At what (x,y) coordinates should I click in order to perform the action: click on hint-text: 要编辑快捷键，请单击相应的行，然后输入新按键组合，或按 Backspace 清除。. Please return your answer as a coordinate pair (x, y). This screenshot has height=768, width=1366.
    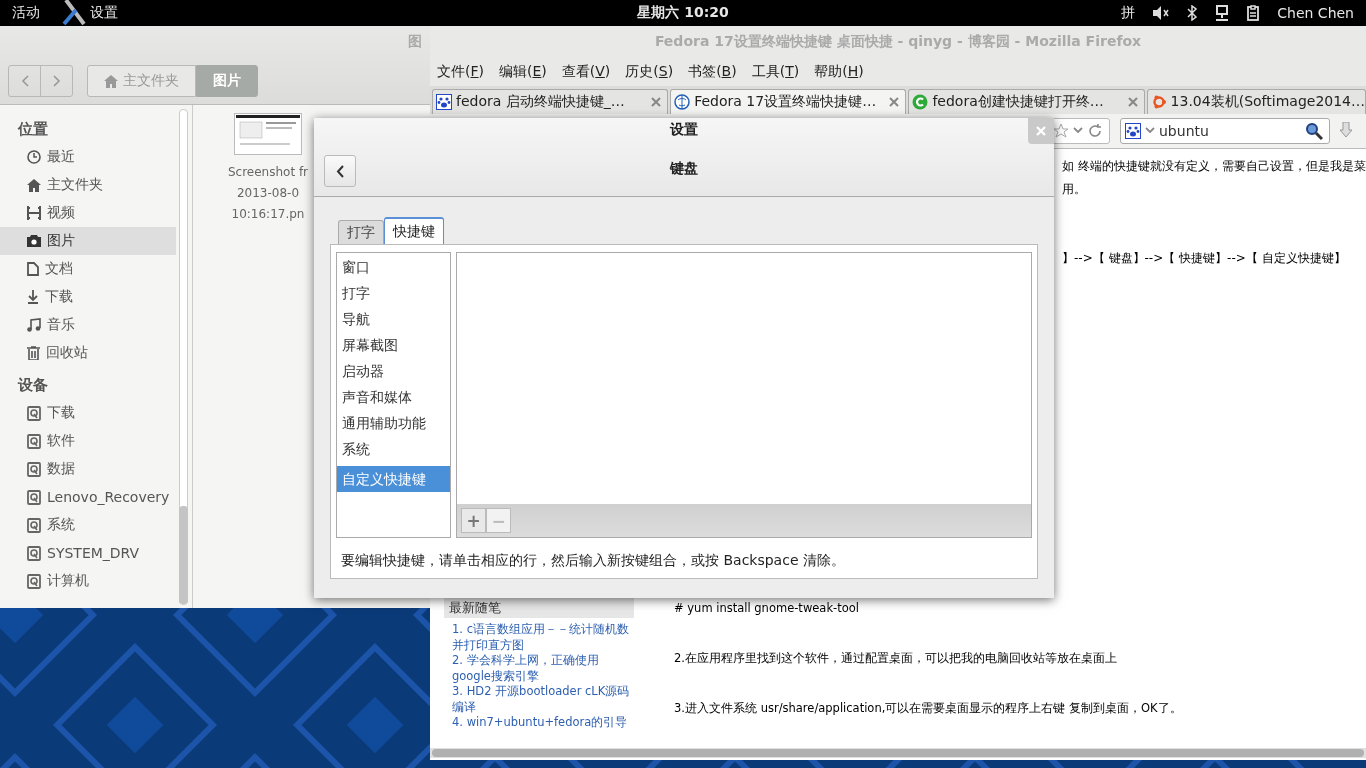
    Looking at the image, I should click on (593, 560).